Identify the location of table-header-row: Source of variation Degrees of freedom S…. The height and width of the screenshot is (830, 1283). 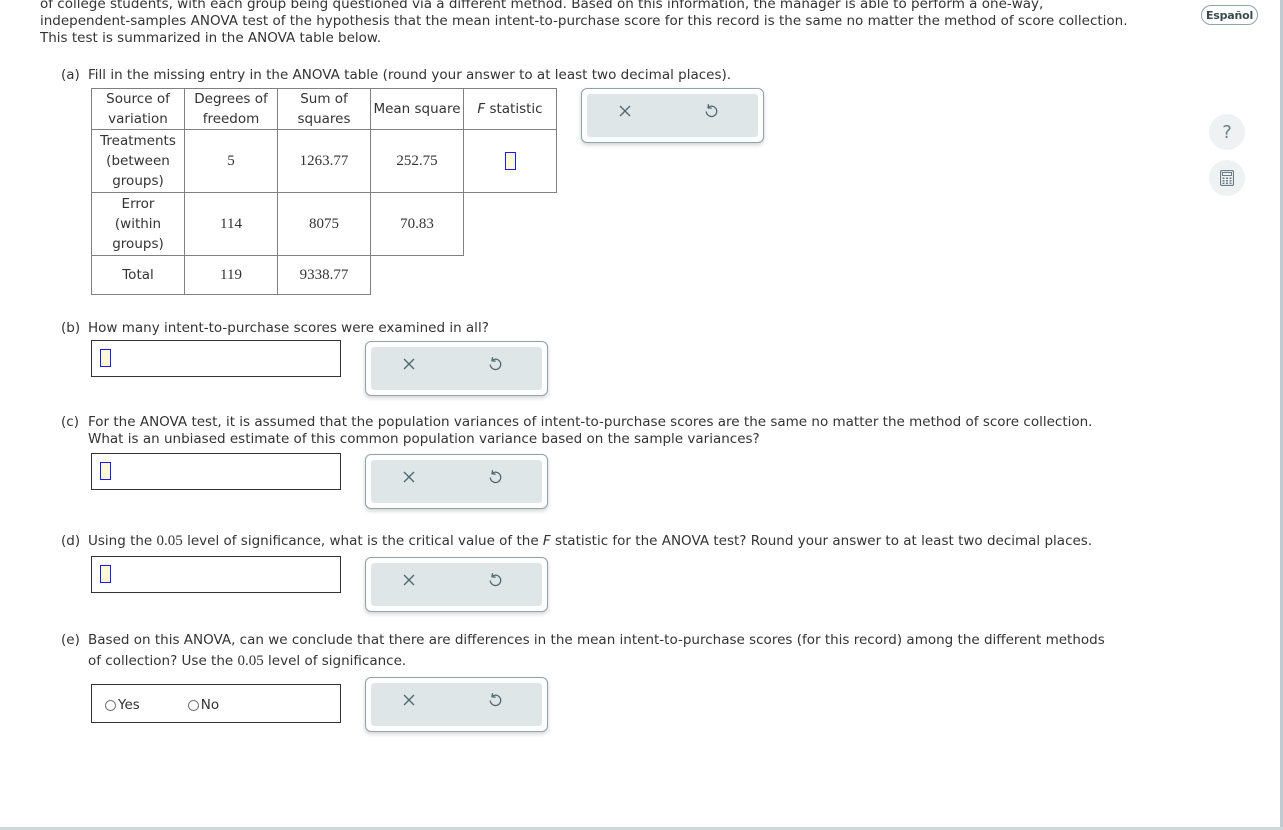
(324, 109).